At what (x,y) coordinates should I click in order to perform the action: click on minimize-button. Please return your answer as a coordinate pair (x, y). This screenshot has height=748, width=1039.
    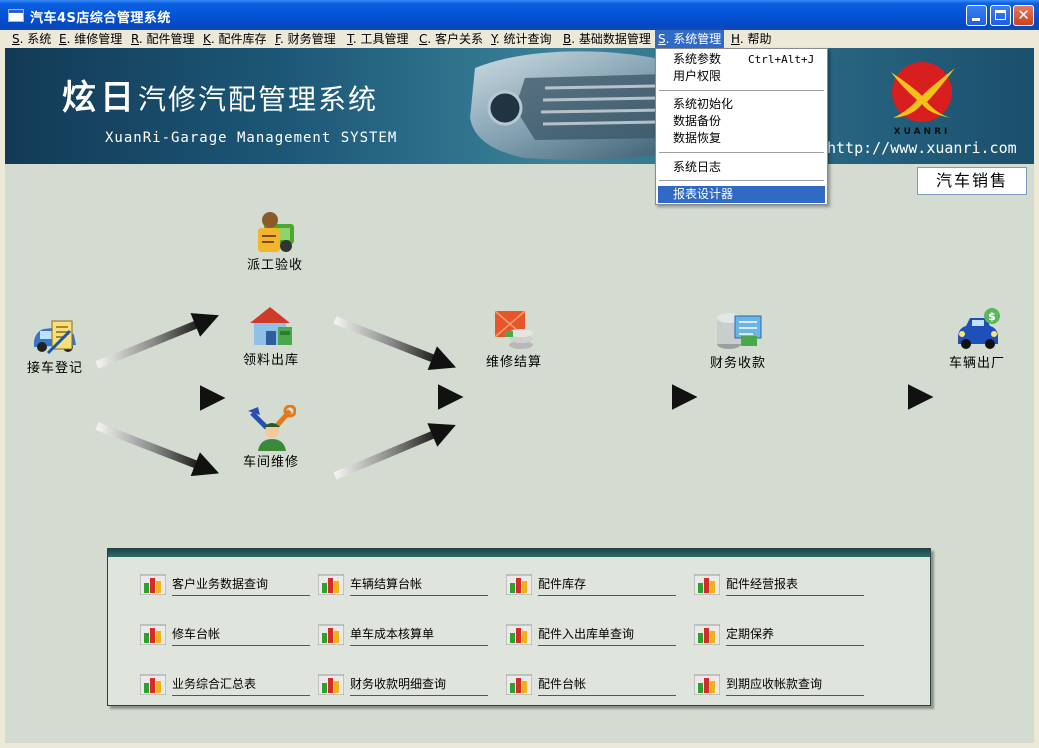
    Looking at the image, I should click on (976, 15).